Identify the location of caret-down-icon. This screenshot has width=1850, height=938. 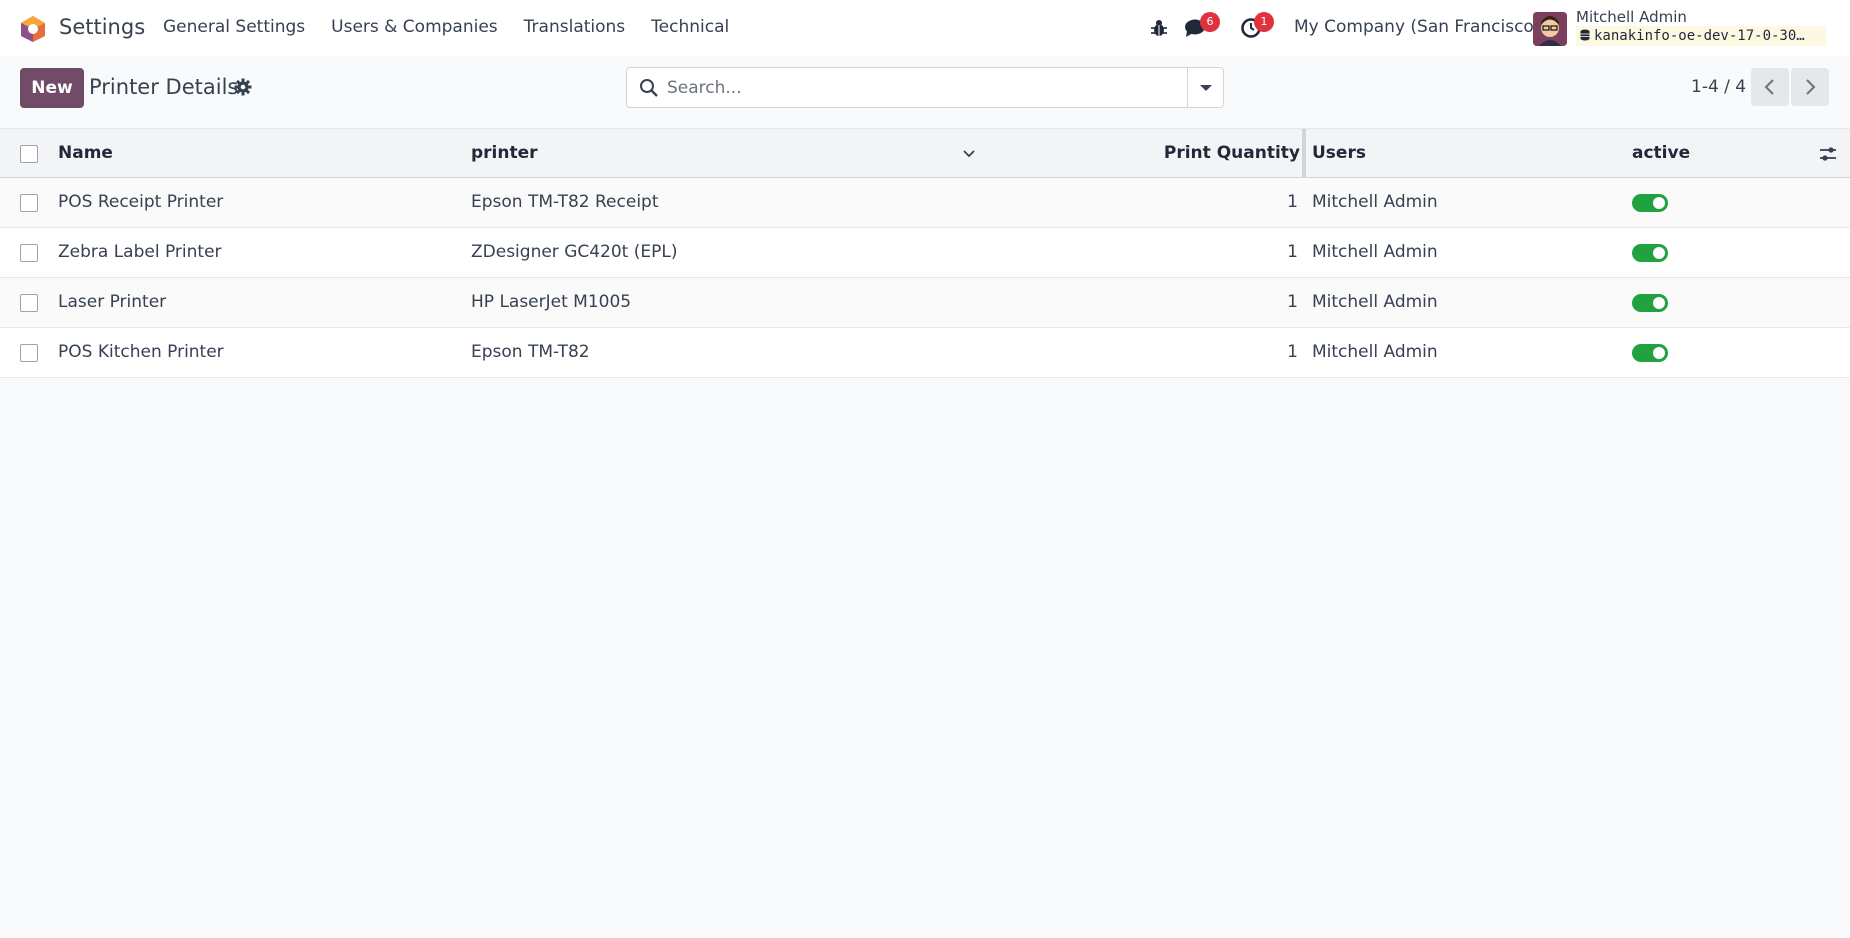
(1206, 88).